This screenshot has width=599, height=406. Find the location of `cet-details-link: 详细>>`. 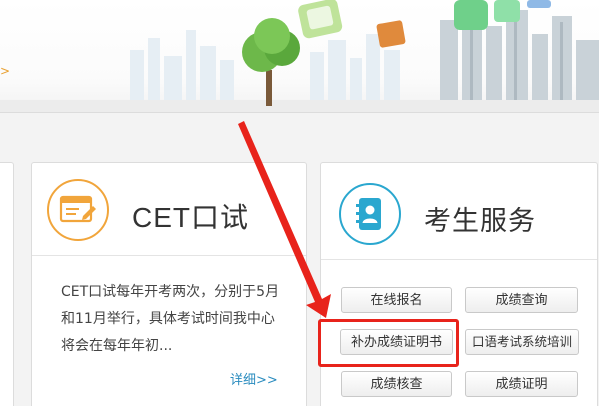

cet-details-link: 详细>> is located at coordinates (254, 378).